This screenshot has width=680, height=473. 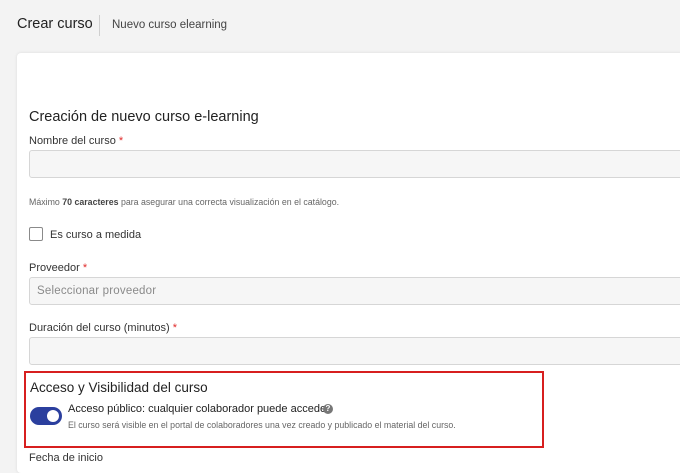 I want to click on visibility-section-title: Acceso y Visibilidad del curso, so click(x=119, y=387).